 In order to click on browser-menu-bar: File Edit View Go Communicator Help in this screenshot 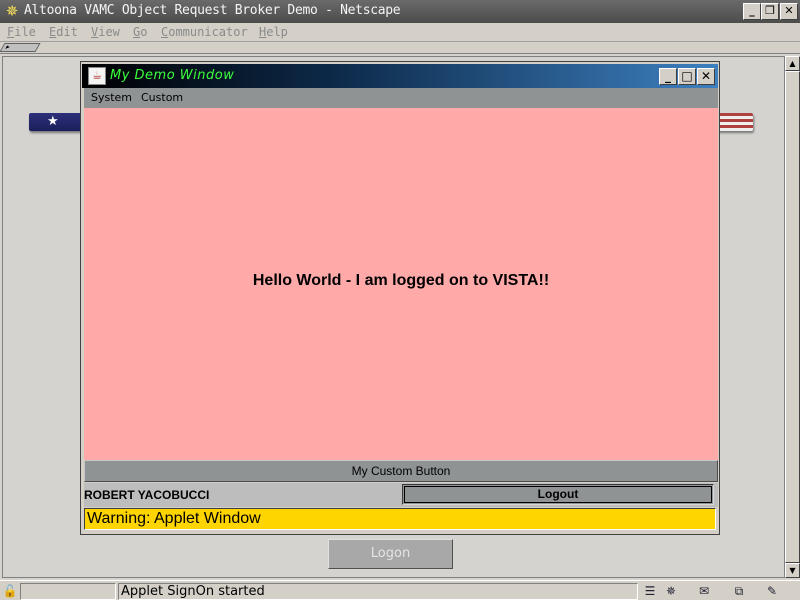, I will do `click(400, 32)`.